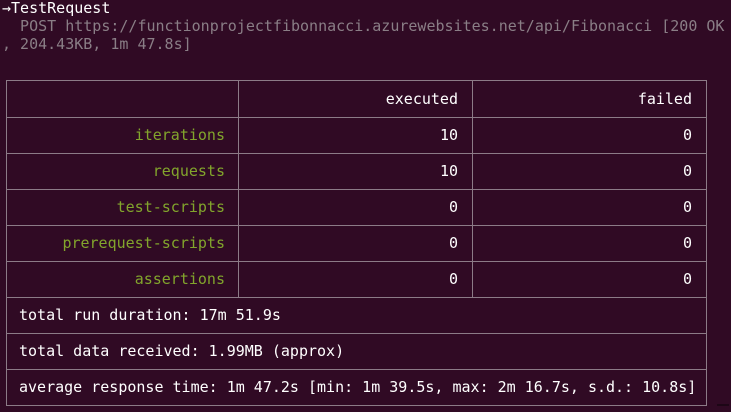 The width and height of the screenshot is (731, 412). What do you see at coordinates (150, 315) in the screenshot?
I see `summary-line: total run duration: 17m 51.9s` at bounding box center [150, 315].